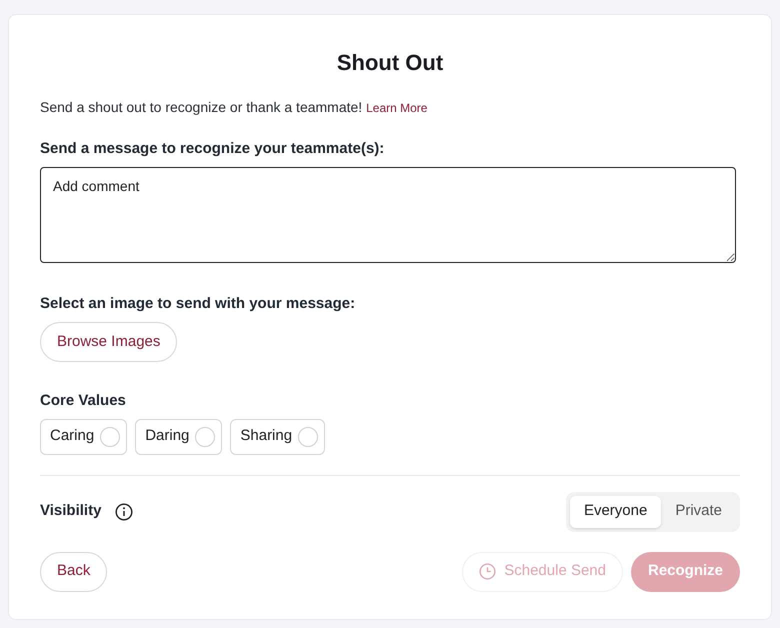 The width and height of the screenshot is (780, 628). Describe the element at coordinates (72, 436) in the screenshot. I see `chip-label: Caring` at that location.